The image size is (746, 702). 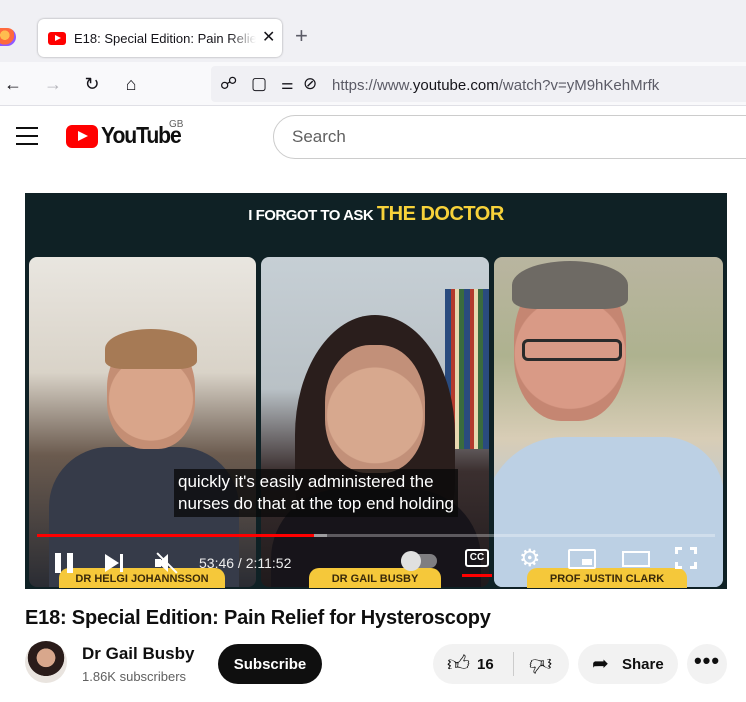 What do you see at coordinates (57, 38) in the screenshot?
I see `youtube-favicon` at bounding box center [57, 38].